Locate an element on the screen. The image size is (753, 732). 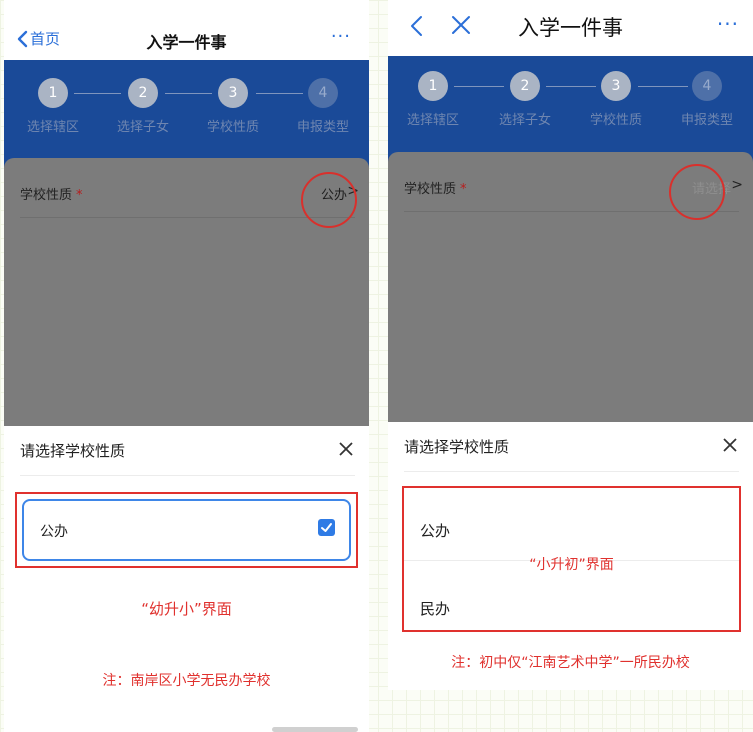
chevron-right-icon: > is located at coordinates (737, 185).